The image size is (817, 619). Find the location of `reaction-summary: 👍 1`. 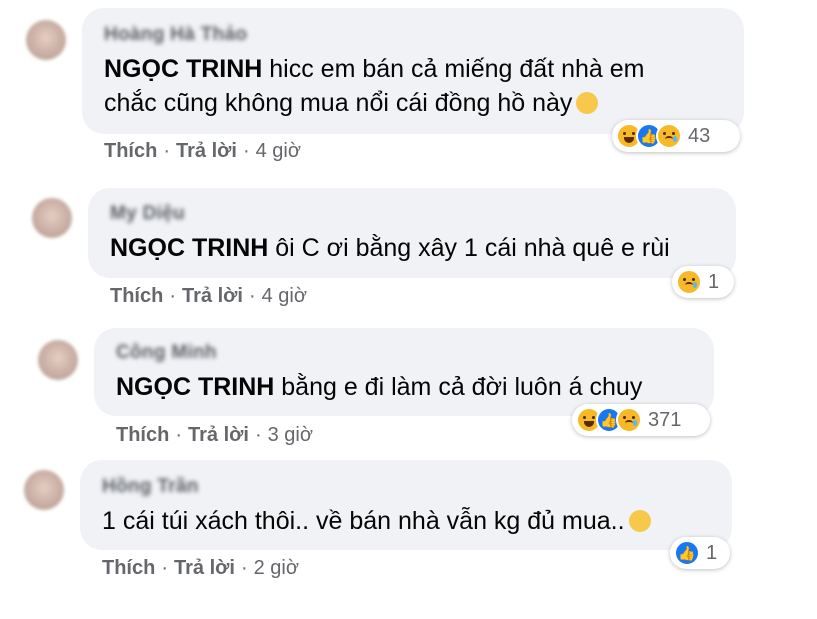

reaction-summary: 👍 1 is located at coordinates (700, 553).